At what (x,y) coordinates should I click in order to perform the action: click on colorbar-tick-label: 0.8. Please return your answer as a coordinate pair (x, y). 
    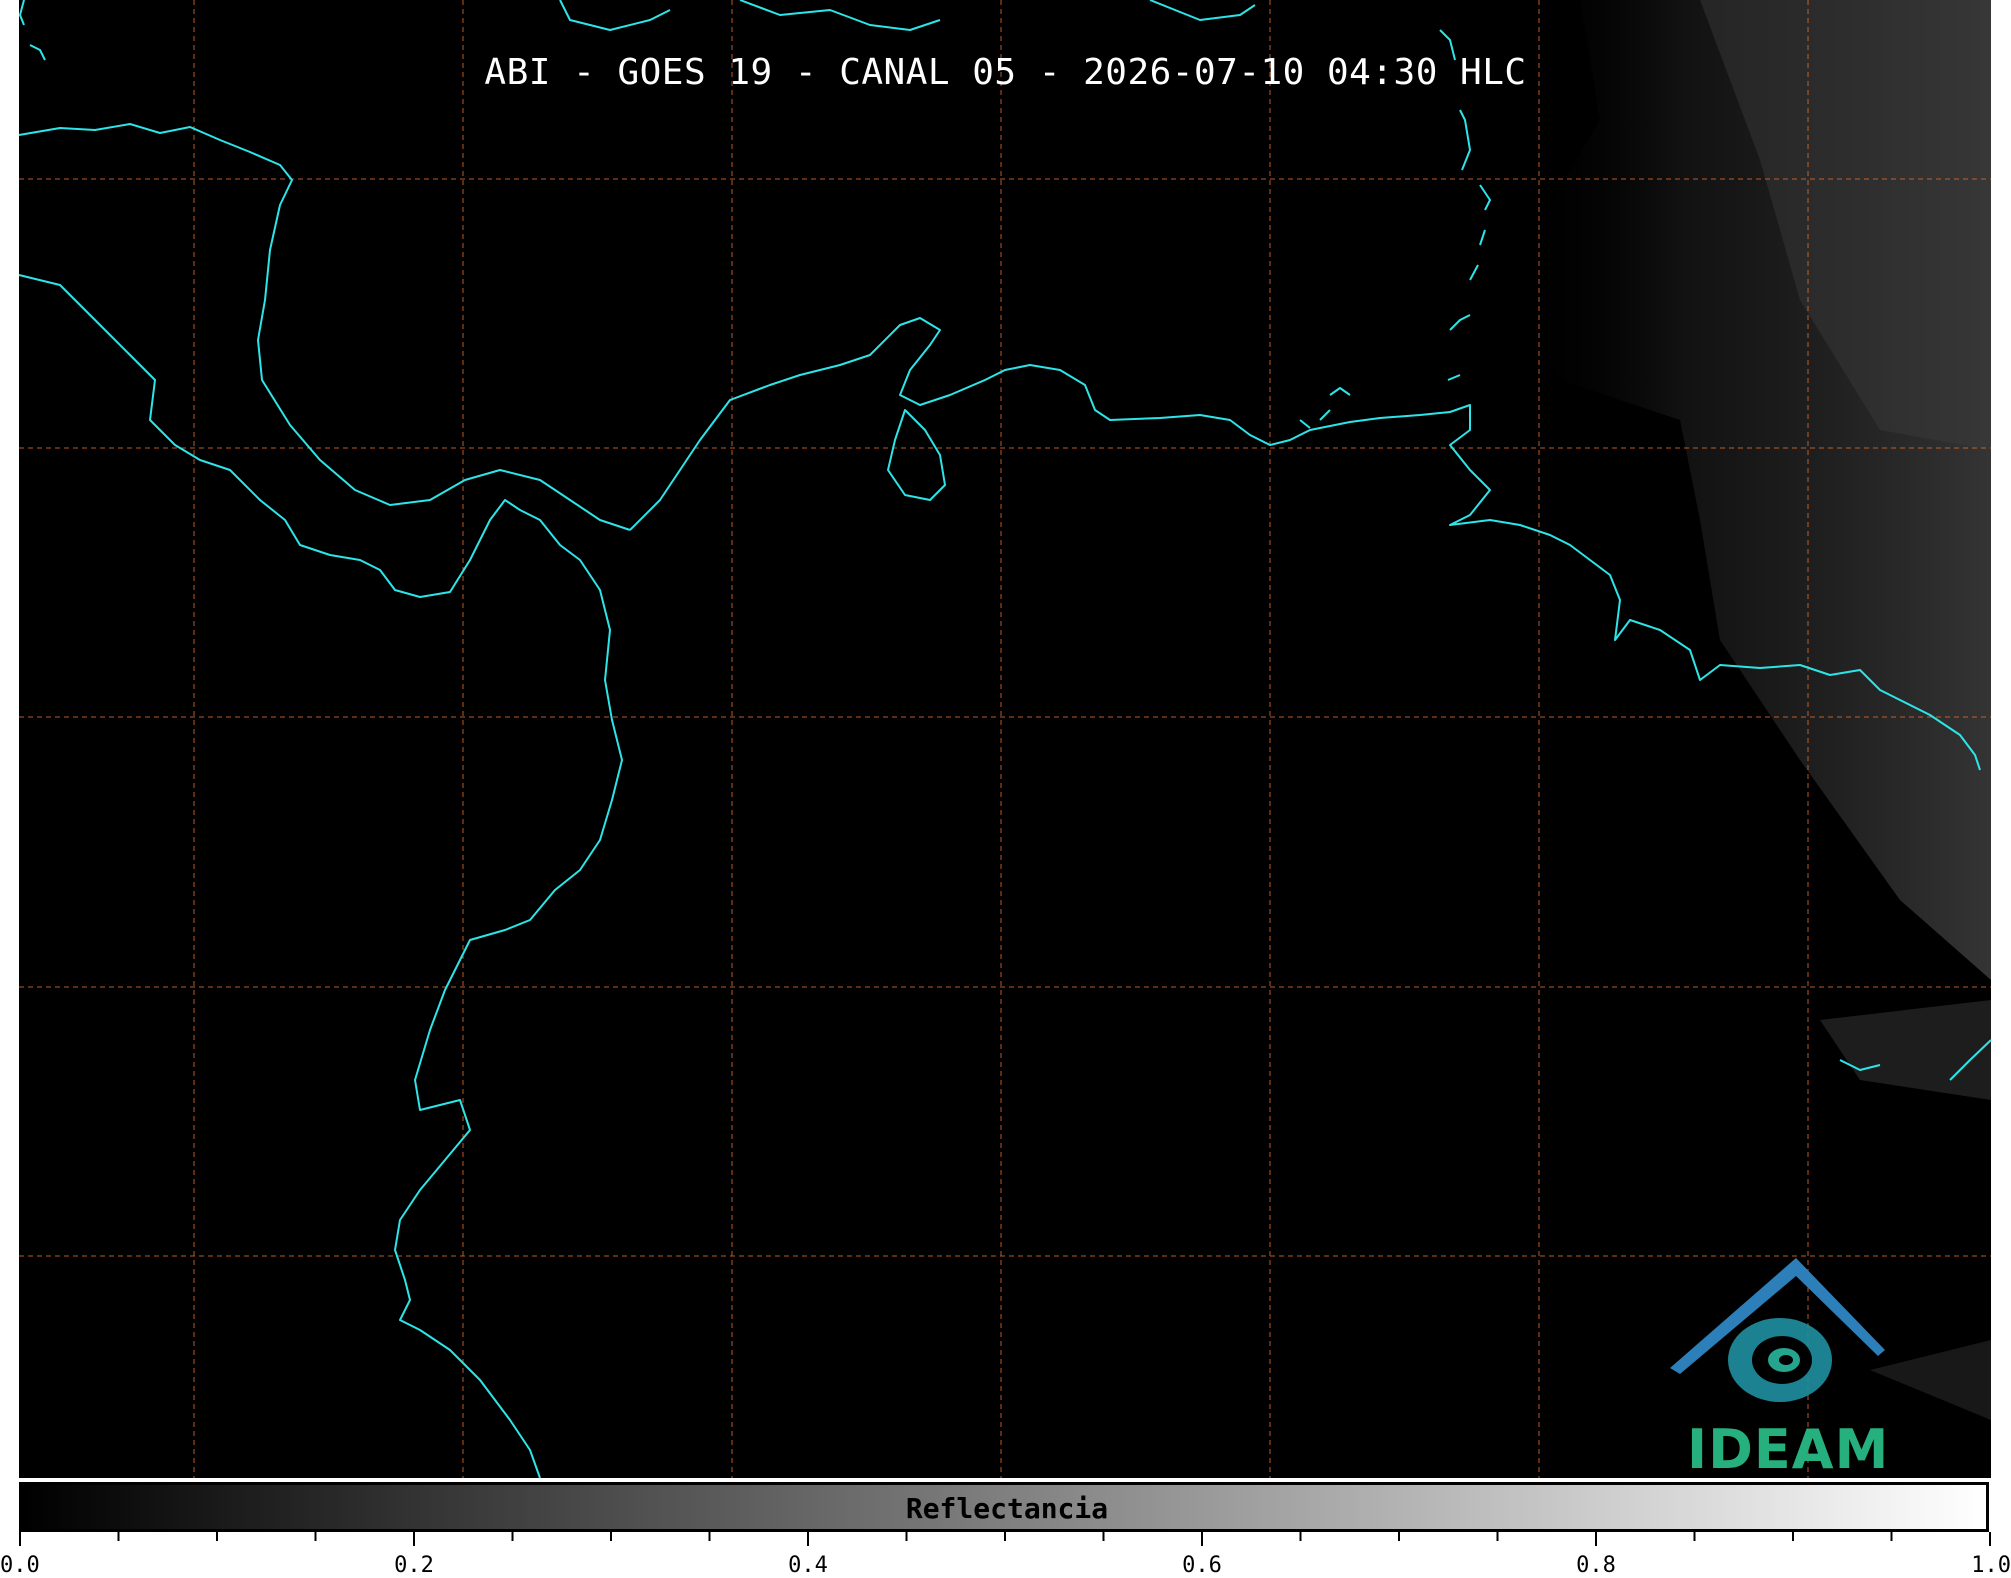
    Looking at the image, I should click on (1596, 1565).